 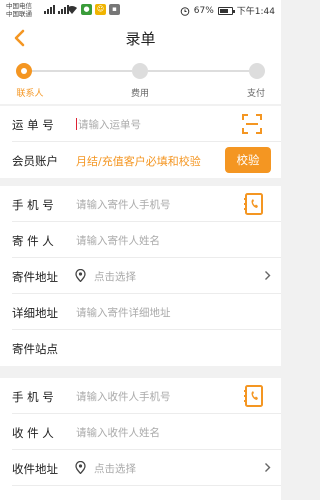 I want to click on sender-station-label: 寄件站点, so click(x=35, y=349).